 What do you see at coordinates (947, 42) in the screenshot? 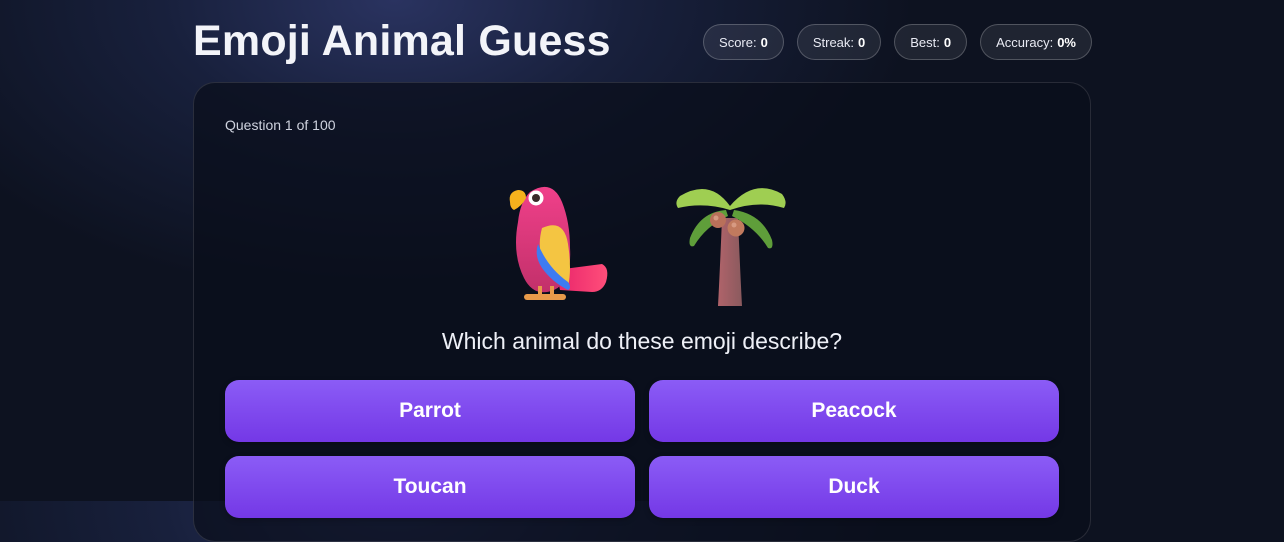
I see `best-value: 0` at bounding box center [947, 42].